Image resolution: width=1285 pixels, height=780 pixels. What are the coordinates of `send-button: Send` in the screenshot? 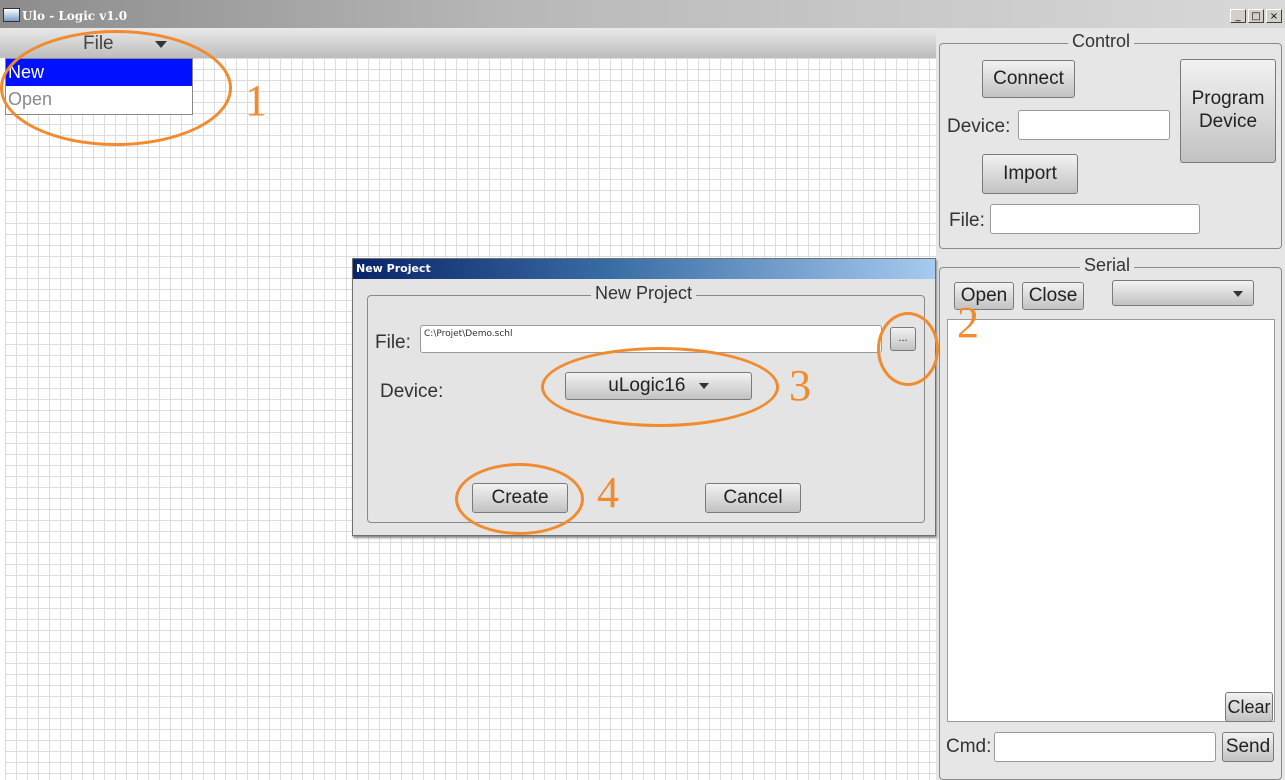 It's located at (1248, 747).